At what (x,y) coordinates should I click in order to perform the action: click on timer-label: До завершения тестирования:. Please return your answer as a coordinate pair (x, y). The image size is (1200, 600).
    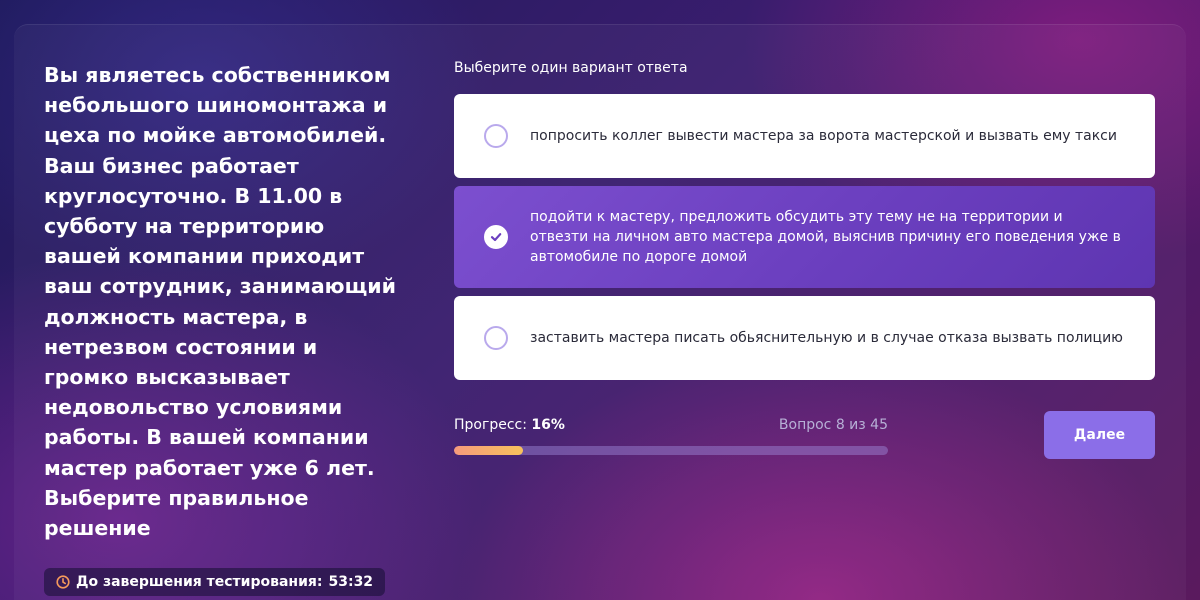
    Looking at the image, I should click on (199, 582).